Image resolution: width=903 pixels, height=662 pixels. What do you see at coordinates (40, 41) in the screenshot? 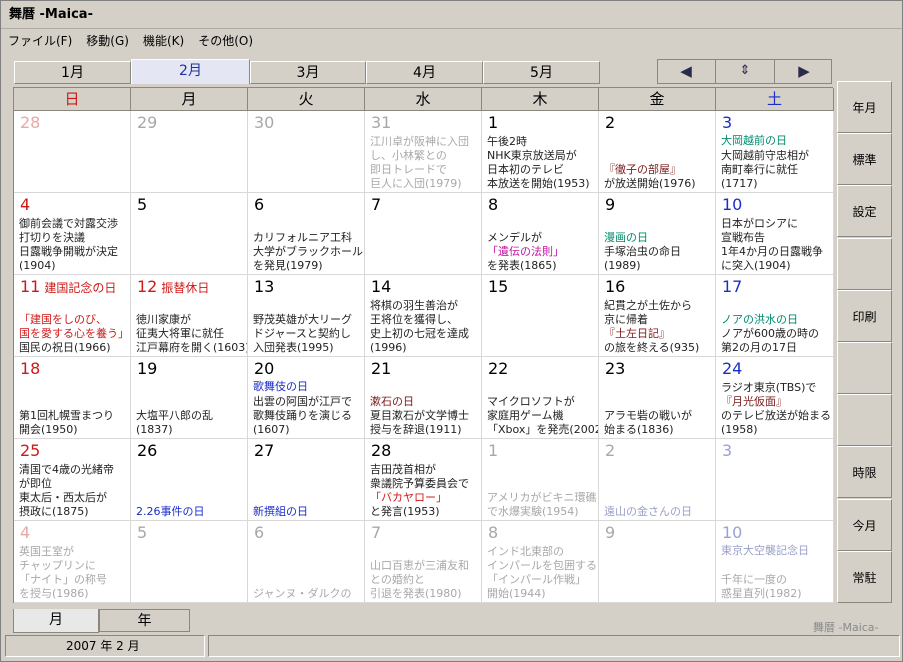
I see `menu-item: ファイル(F)` at bounding box center [40, 41].